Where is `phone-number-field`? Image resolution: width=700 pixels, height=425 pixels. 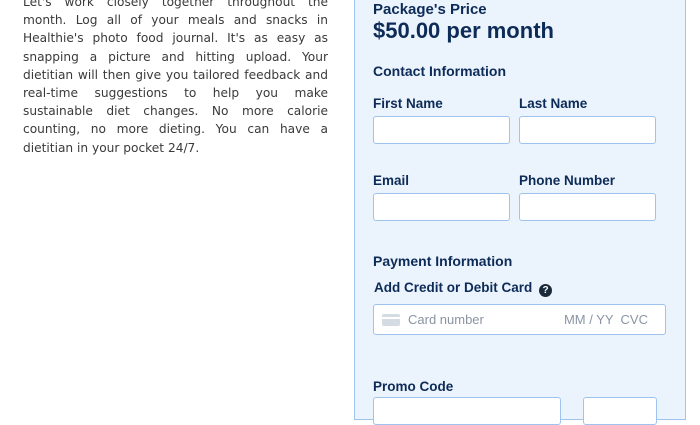
phone-number-field is located at coordinates (587, 207).